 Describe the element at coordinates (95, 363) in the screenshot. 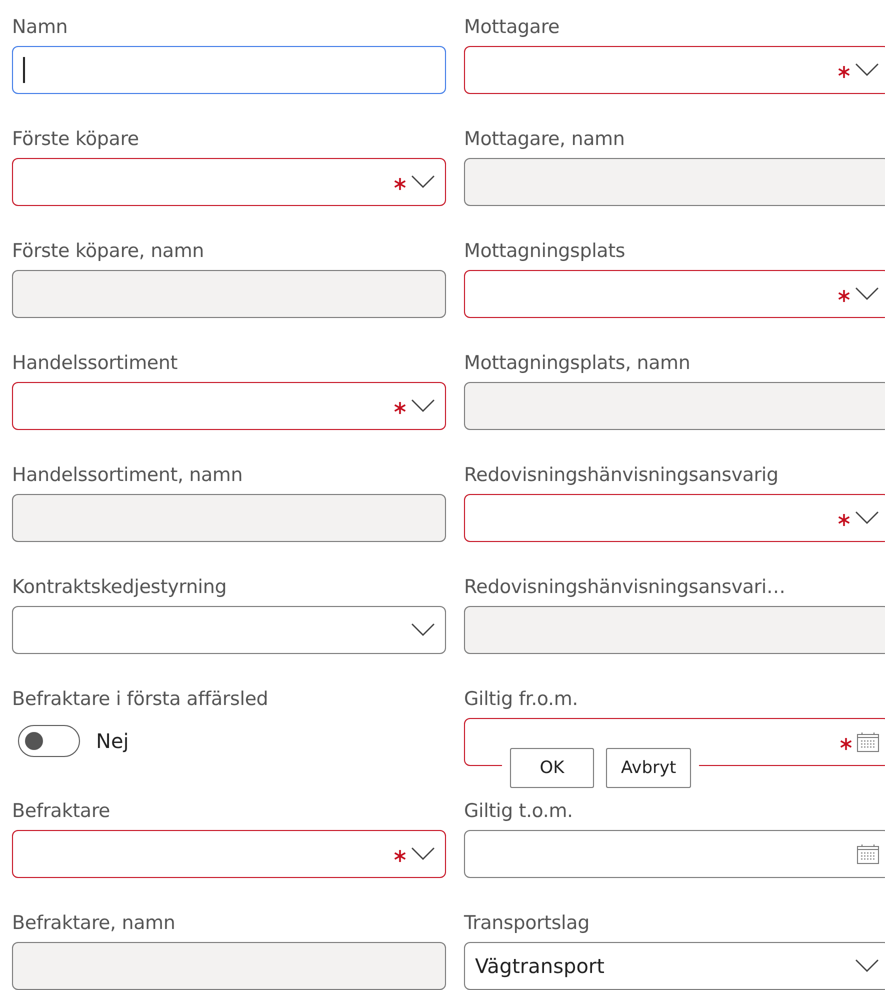

I see `field-label: Handelssortiment` at that location.